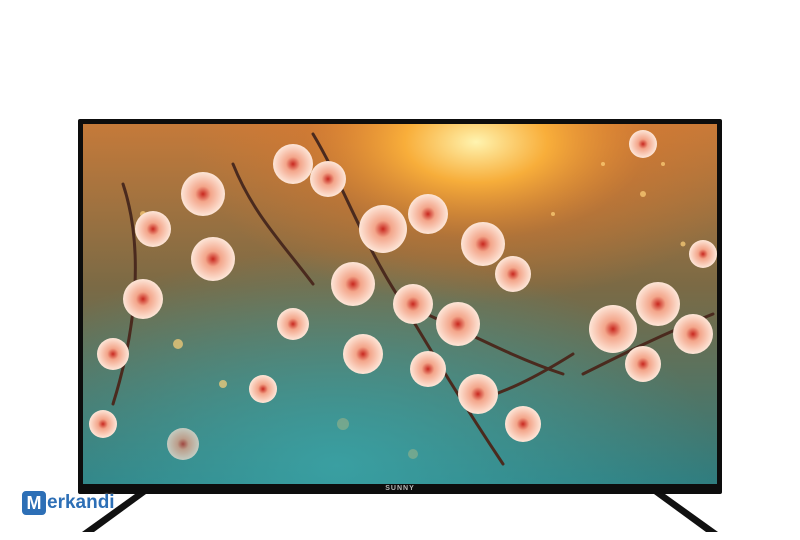  I want to click on tv-stand-right, so click(686, 513).